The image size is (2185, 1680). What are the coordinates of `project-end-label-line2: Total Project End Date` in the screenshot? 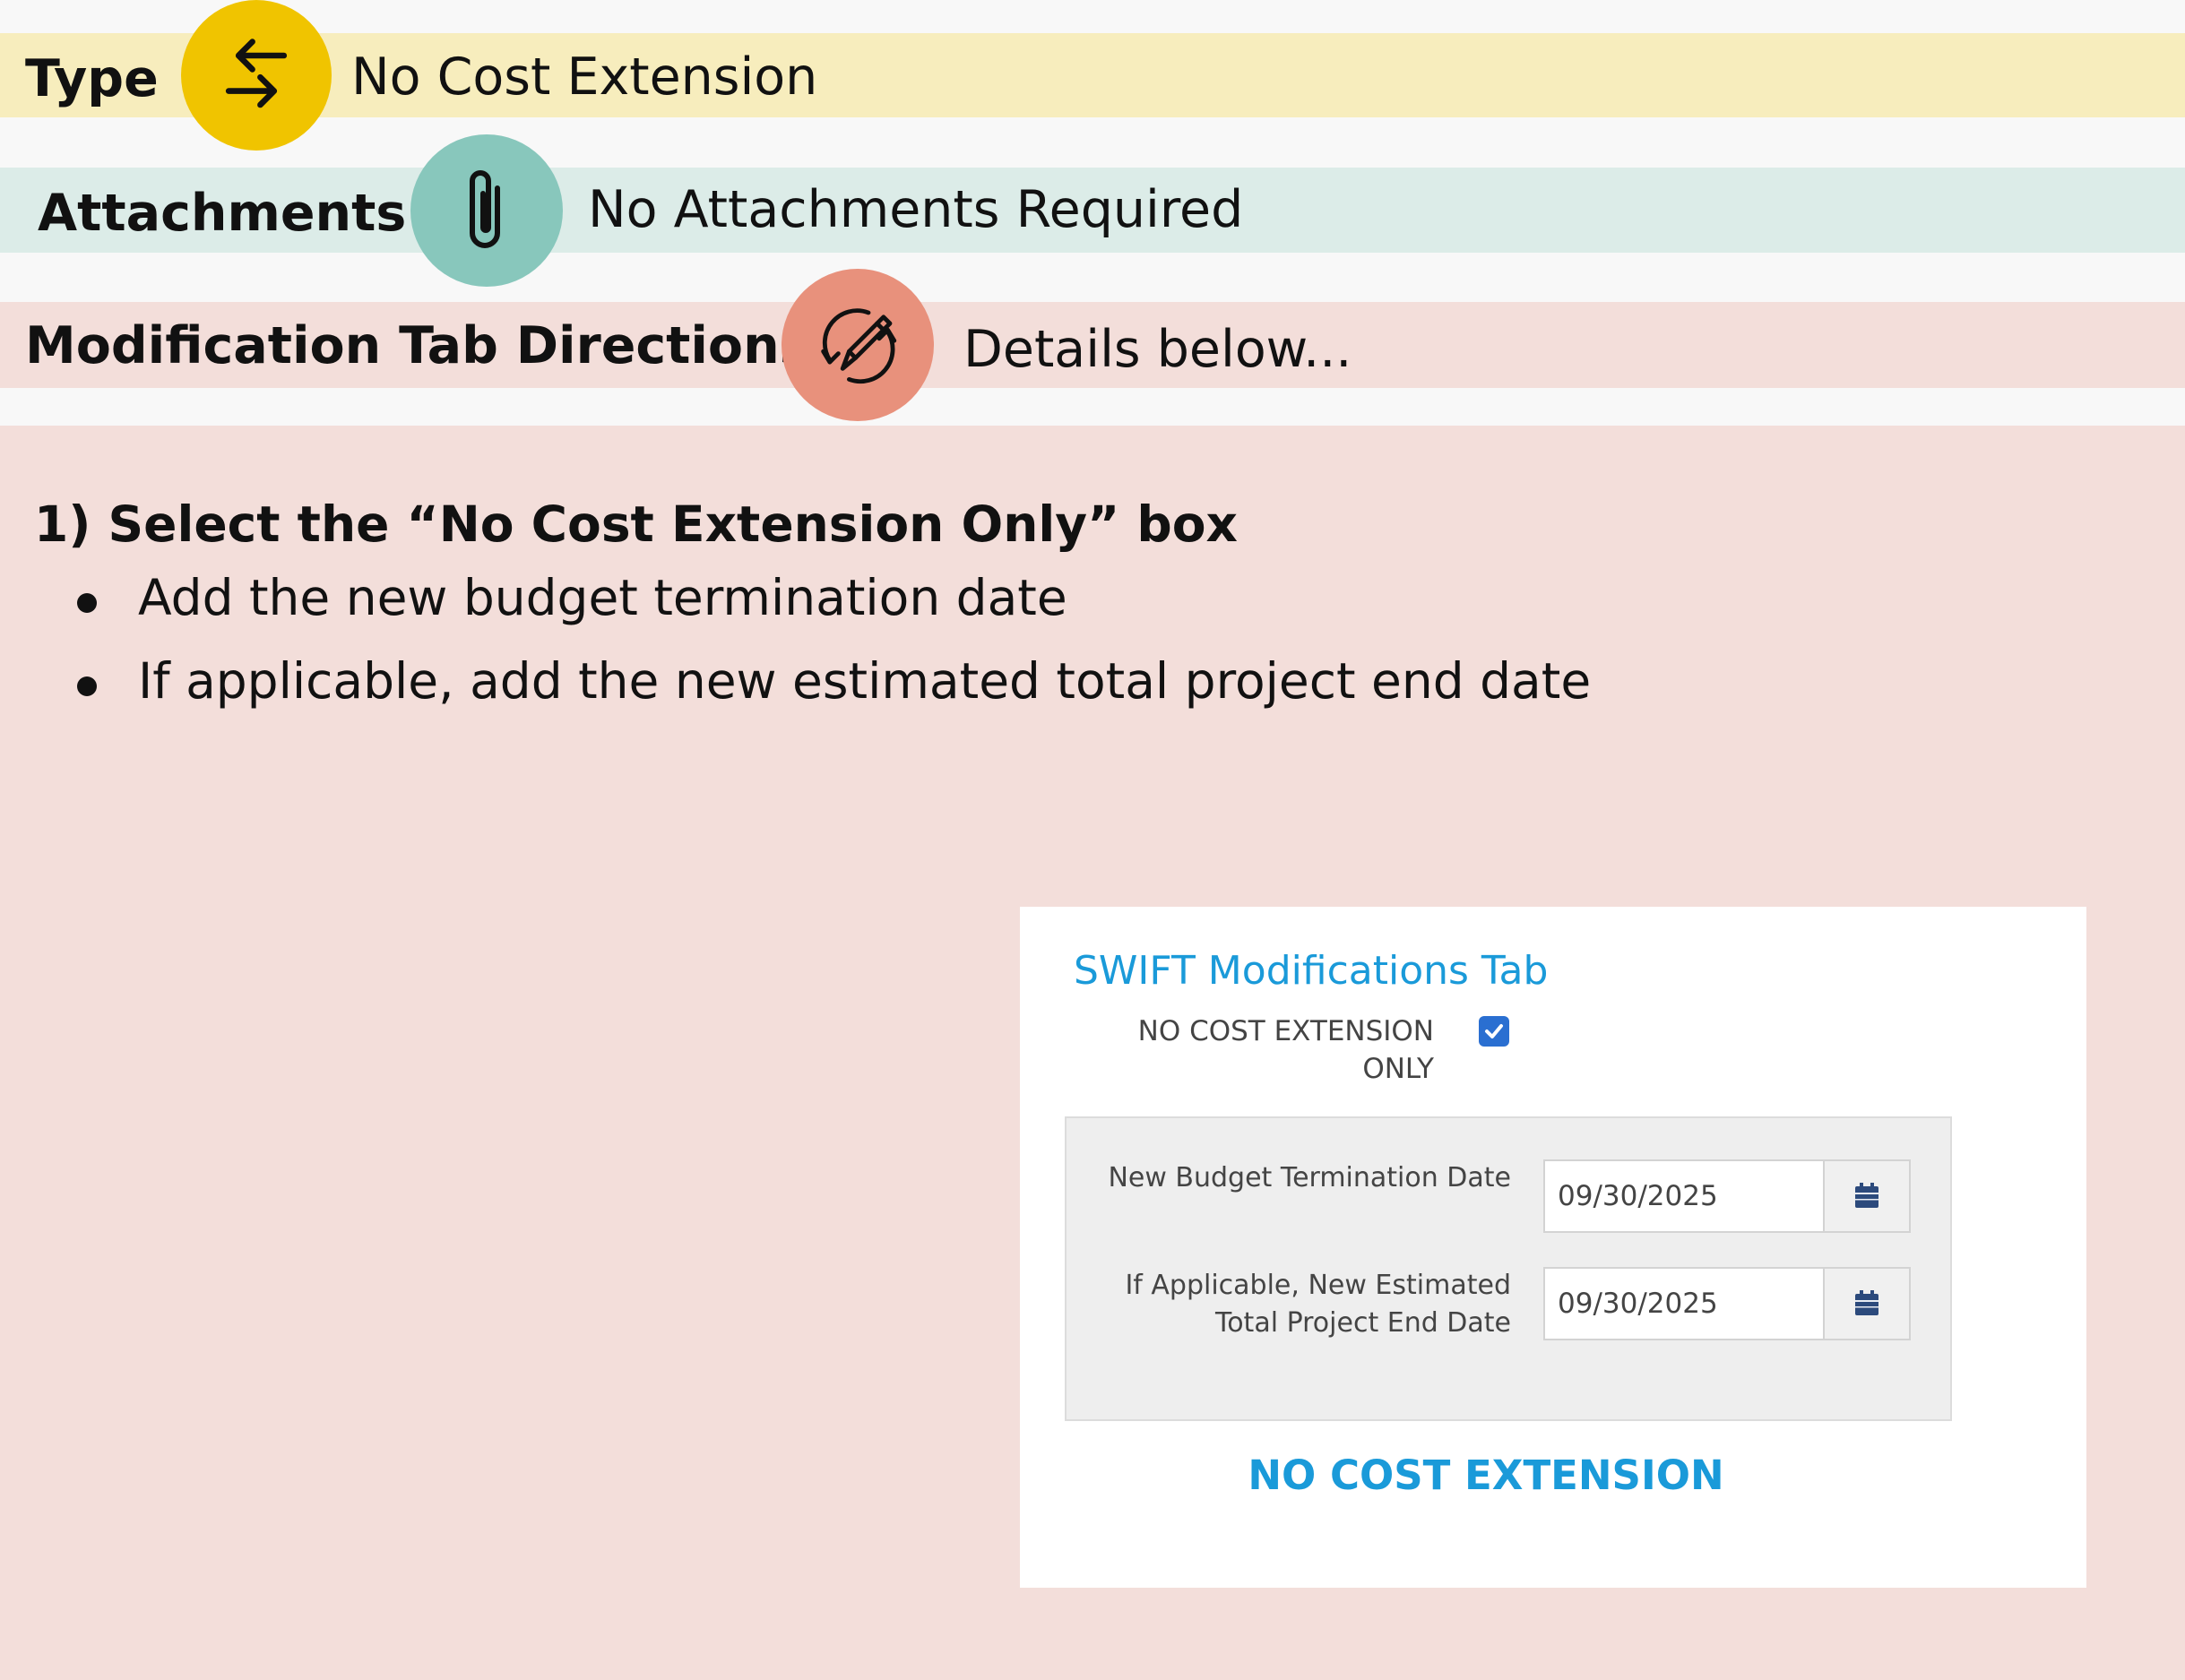 It's located at (1362, 1323).